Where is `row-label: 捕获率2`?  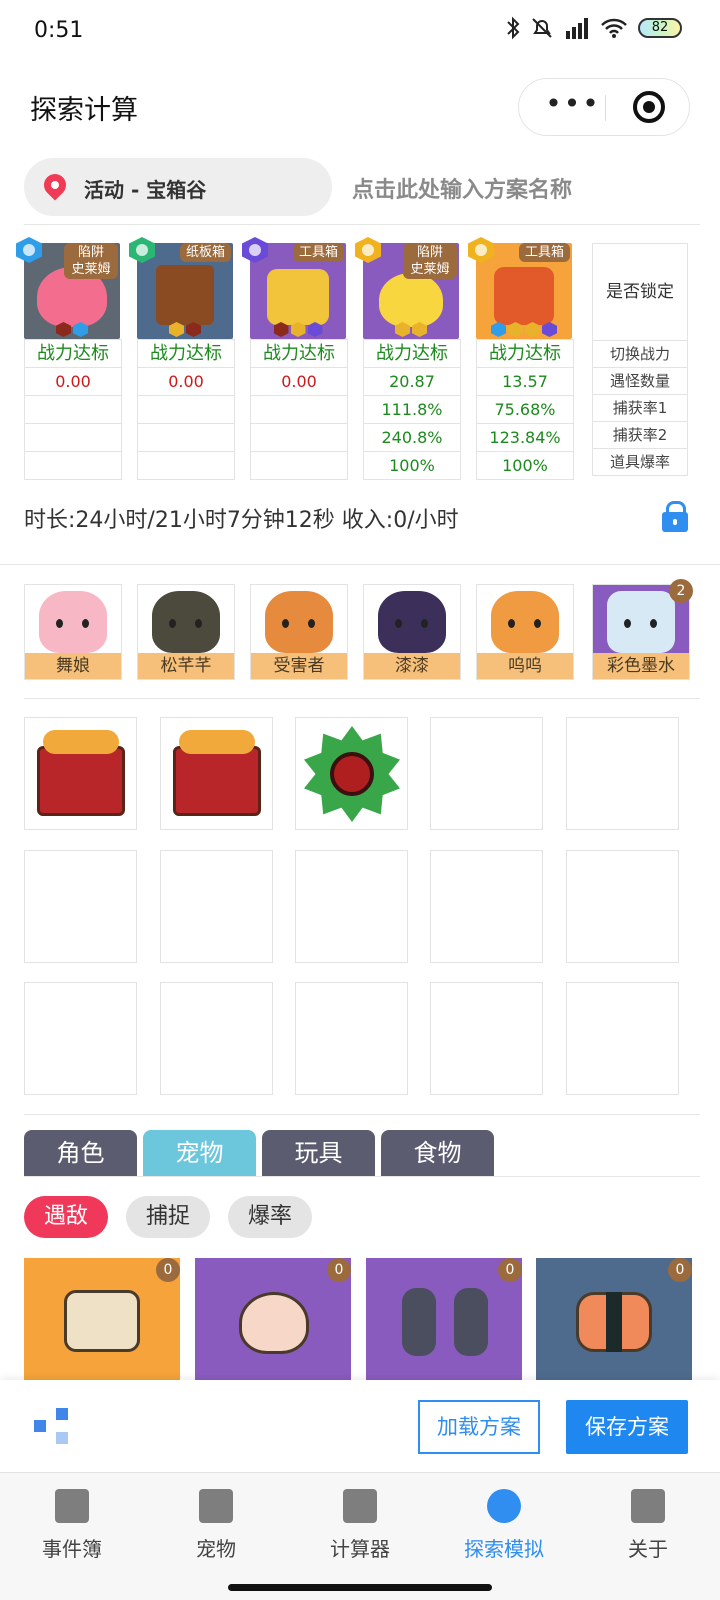 row-label: 捕获率2 is located at coordinates (640, 434).